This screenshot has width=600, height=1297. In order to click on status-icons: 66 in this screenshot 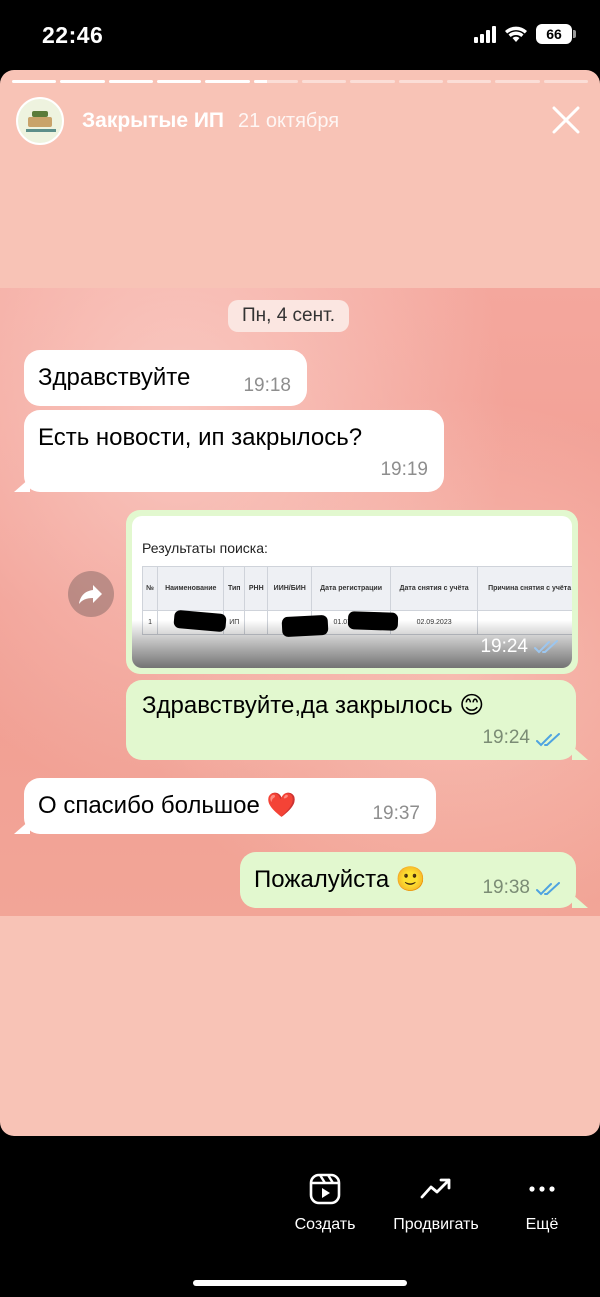, I will do `click(525, 34)`.